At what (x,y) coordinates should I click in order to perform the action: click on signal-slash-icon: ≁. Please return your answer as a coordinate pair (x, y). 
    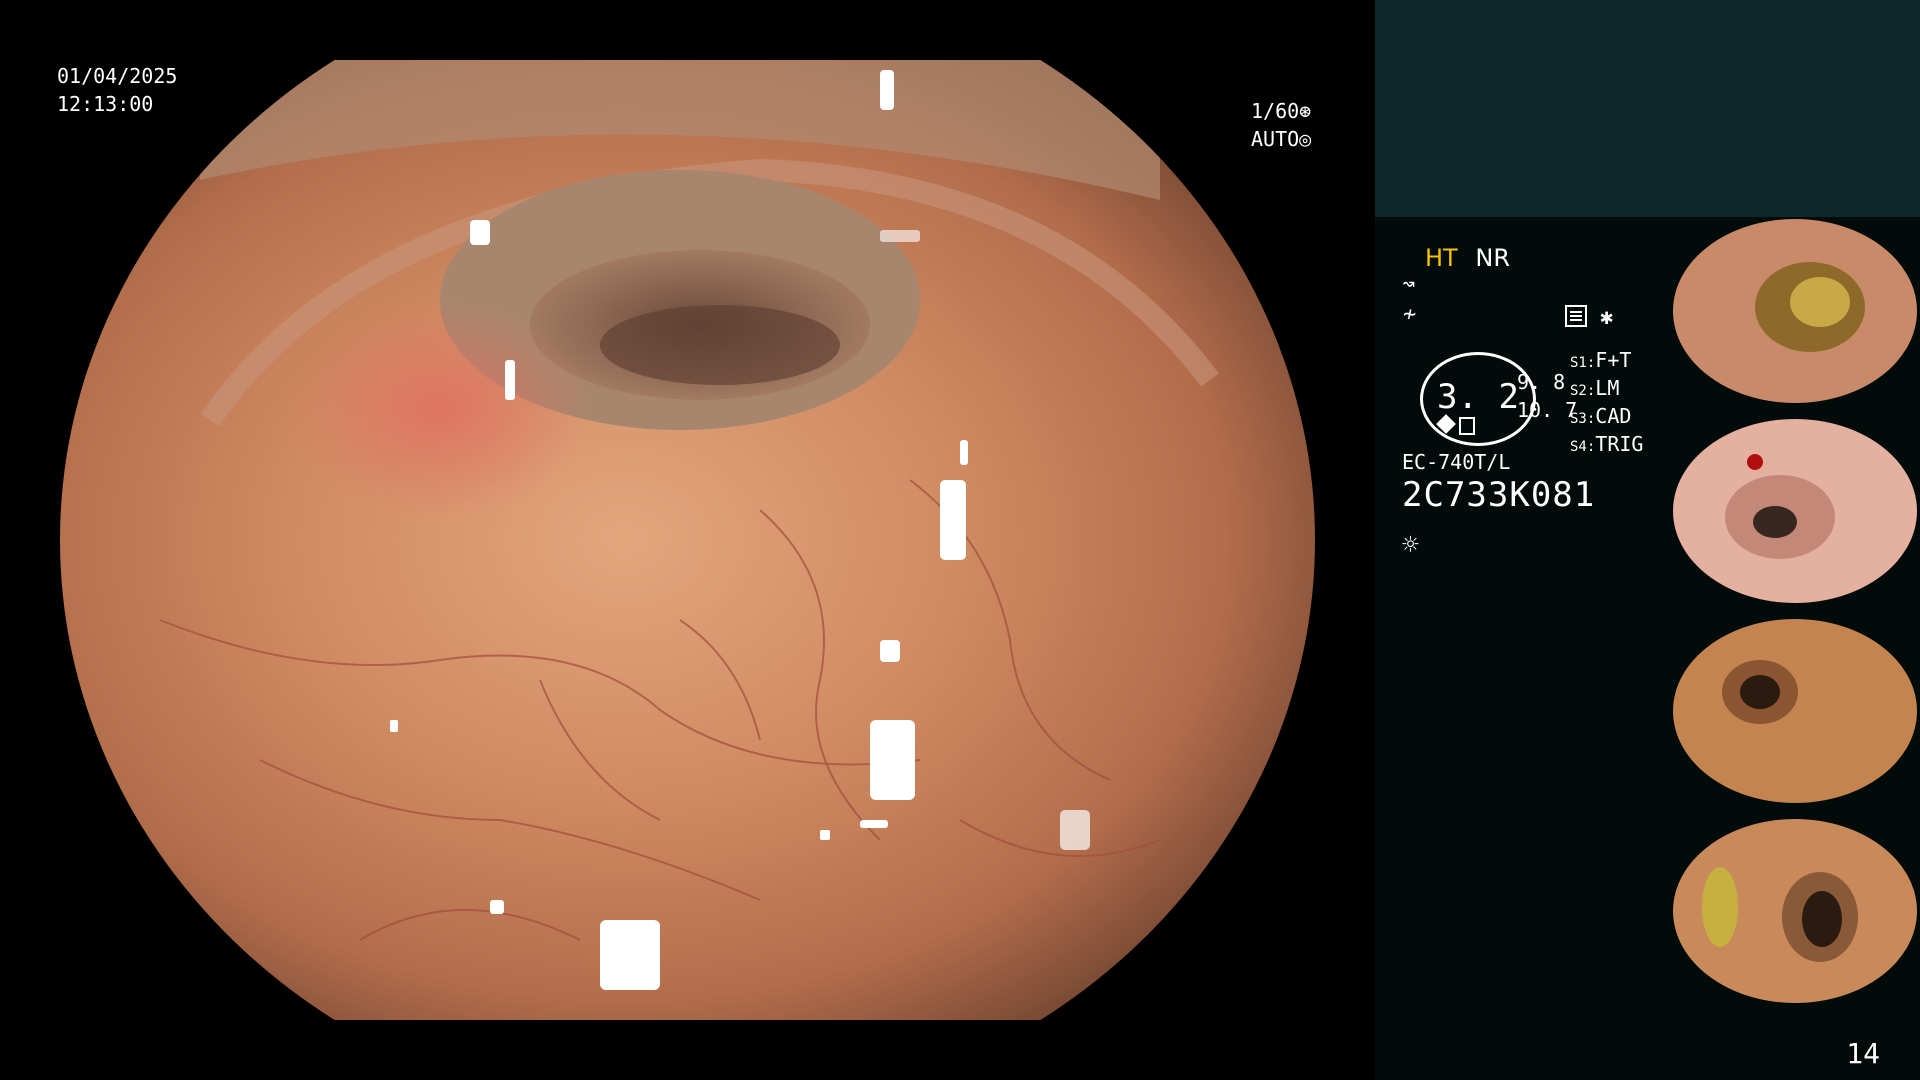
    Looking at the image, I should click on (1410, 314).